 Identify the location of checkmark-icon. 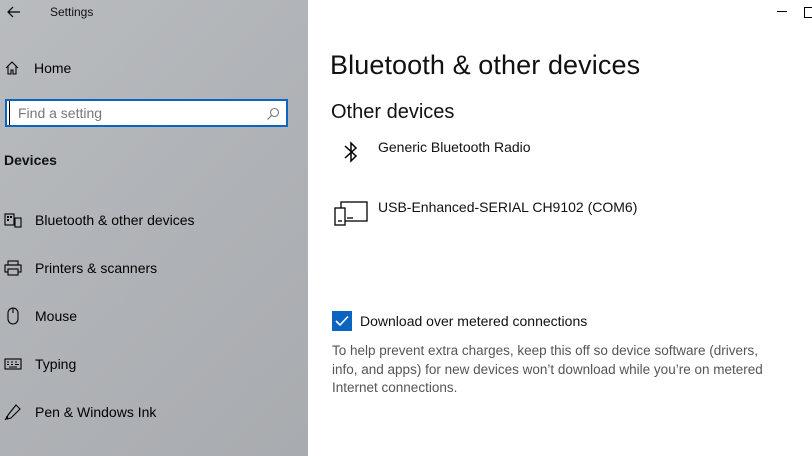
(342, 321).